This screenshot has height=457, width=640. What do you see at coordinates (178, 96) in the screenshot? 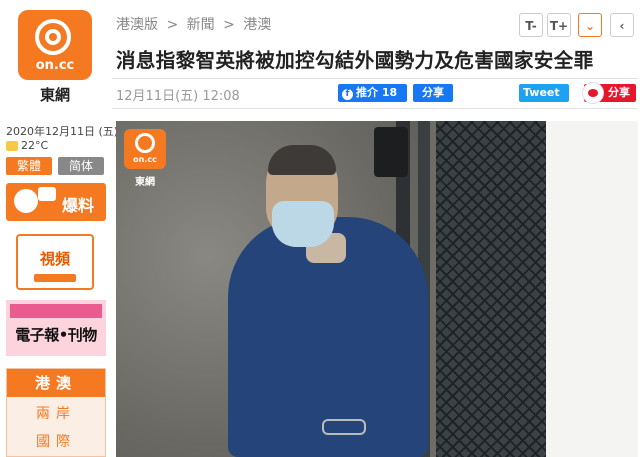
I see `article-datetime: 12月11日(五) 12:08` at bounding box center [178, 96].